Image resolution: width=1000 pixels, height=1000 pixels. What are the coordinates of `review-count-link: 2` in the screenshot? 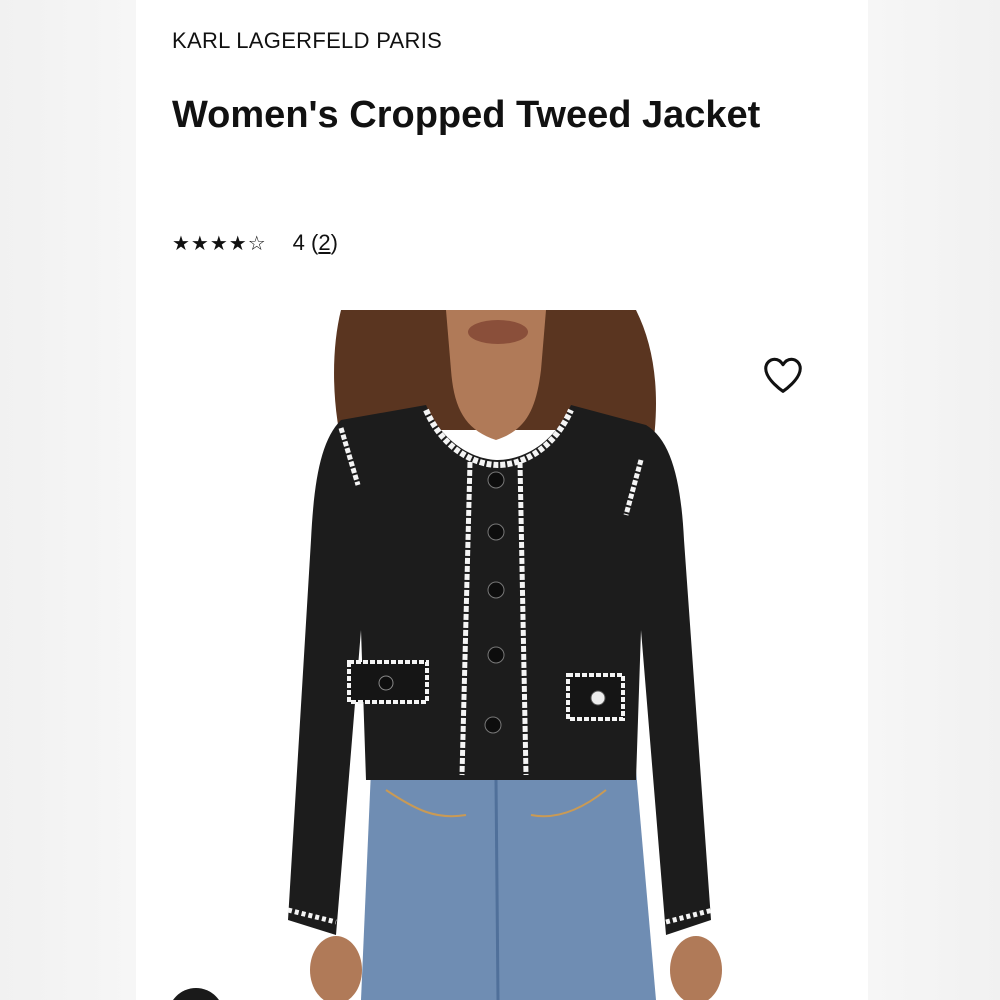 It's located at (324, 242).